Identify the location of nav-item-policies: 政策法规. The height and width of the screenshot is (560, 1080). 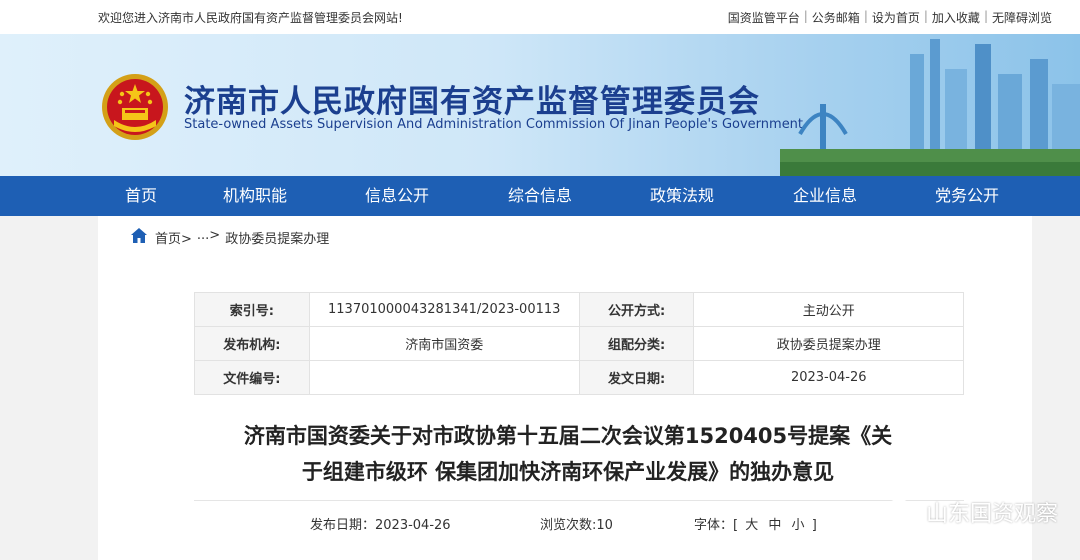
(682, 196).